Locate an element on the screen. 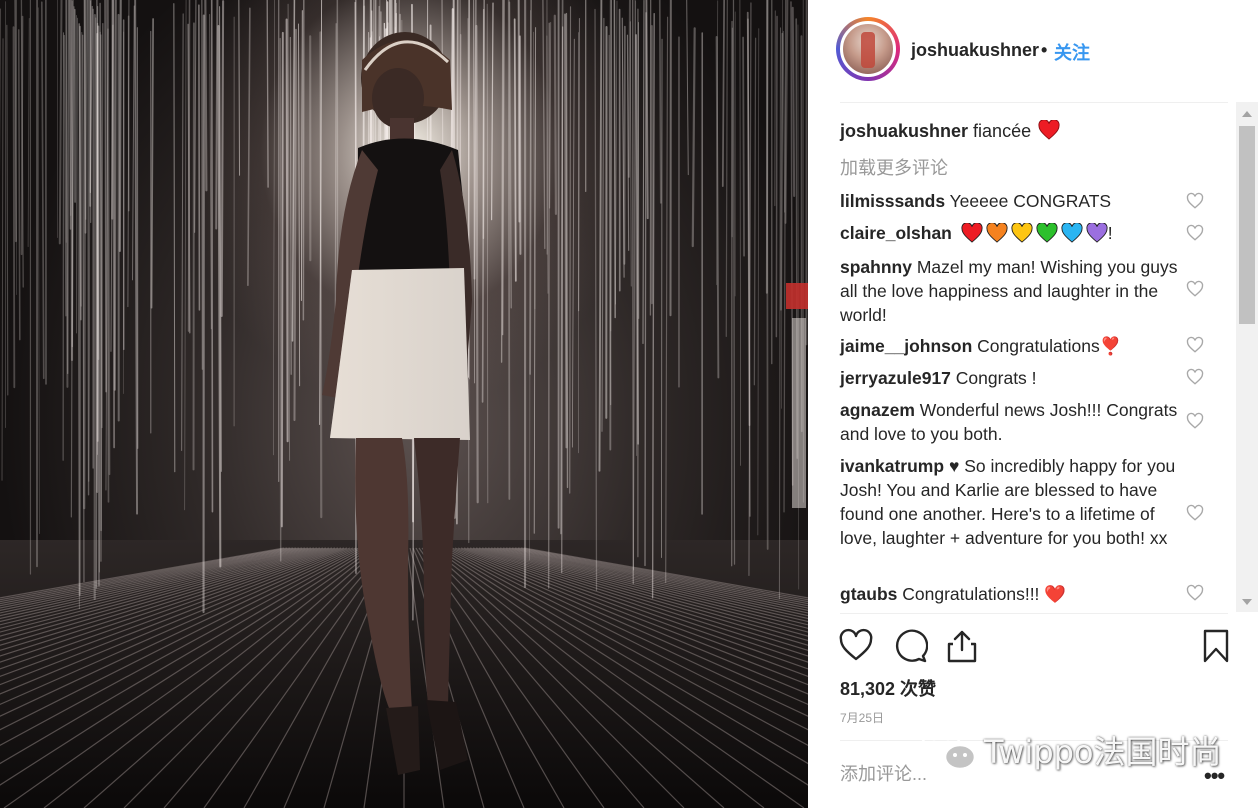 The image size is (1259, 808). comment-item: claire_olshan ! is located at coordinates (1010, 233).